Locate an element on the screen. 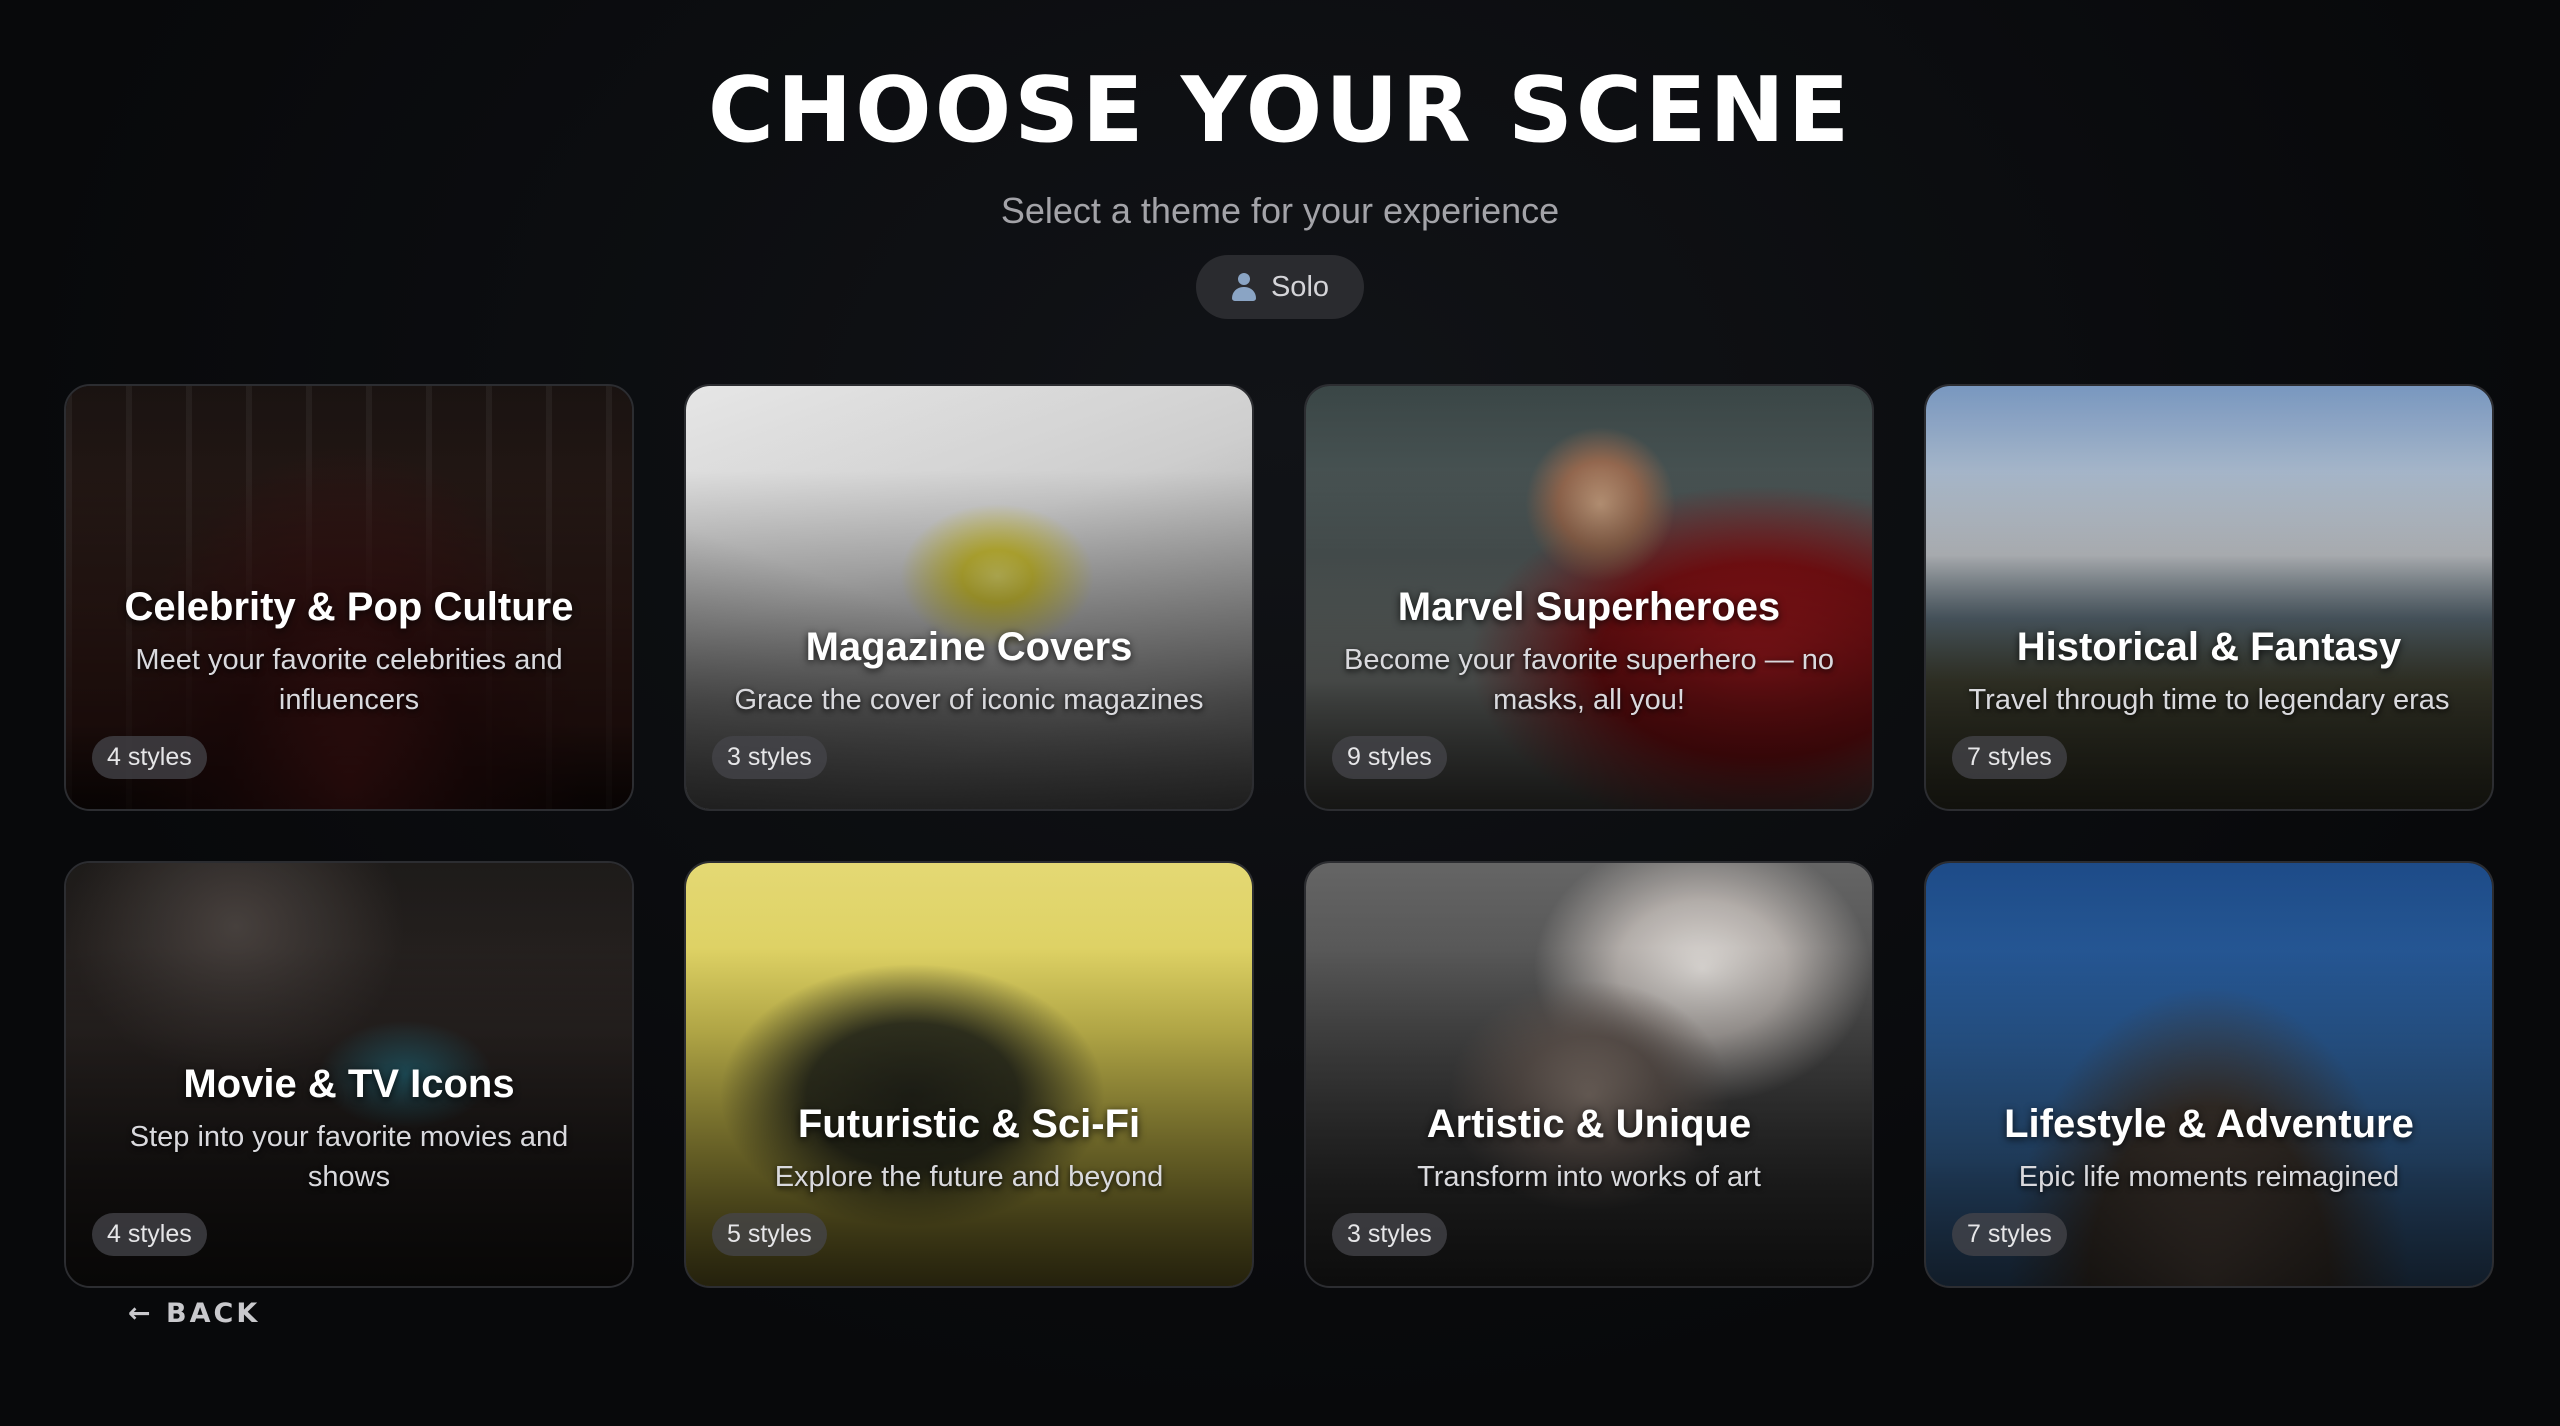  card-description: Travel through time to legendary eras is located at coordinates (2209, 700).